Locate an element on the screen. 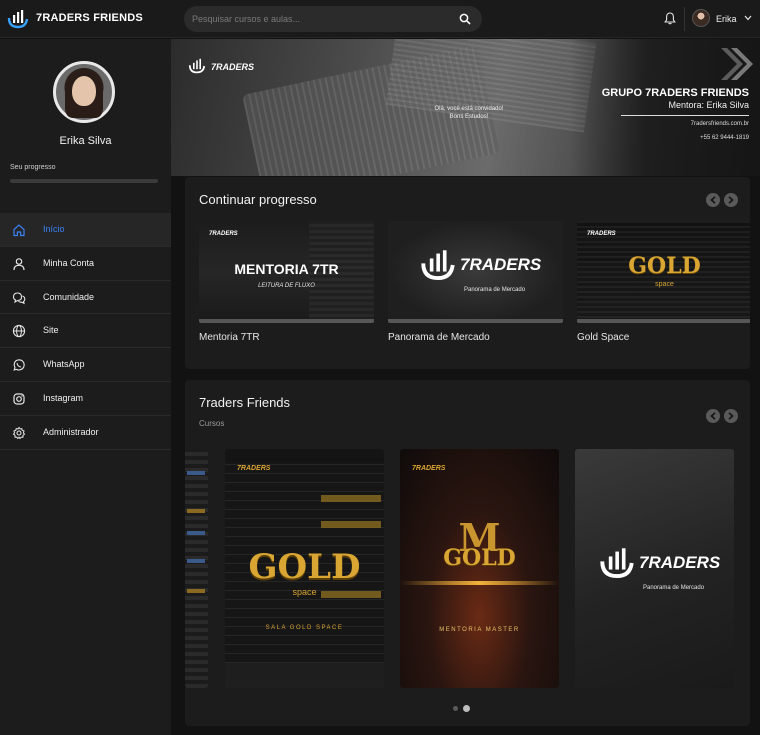  carousel-pagination is located at coordinates (465, 709).